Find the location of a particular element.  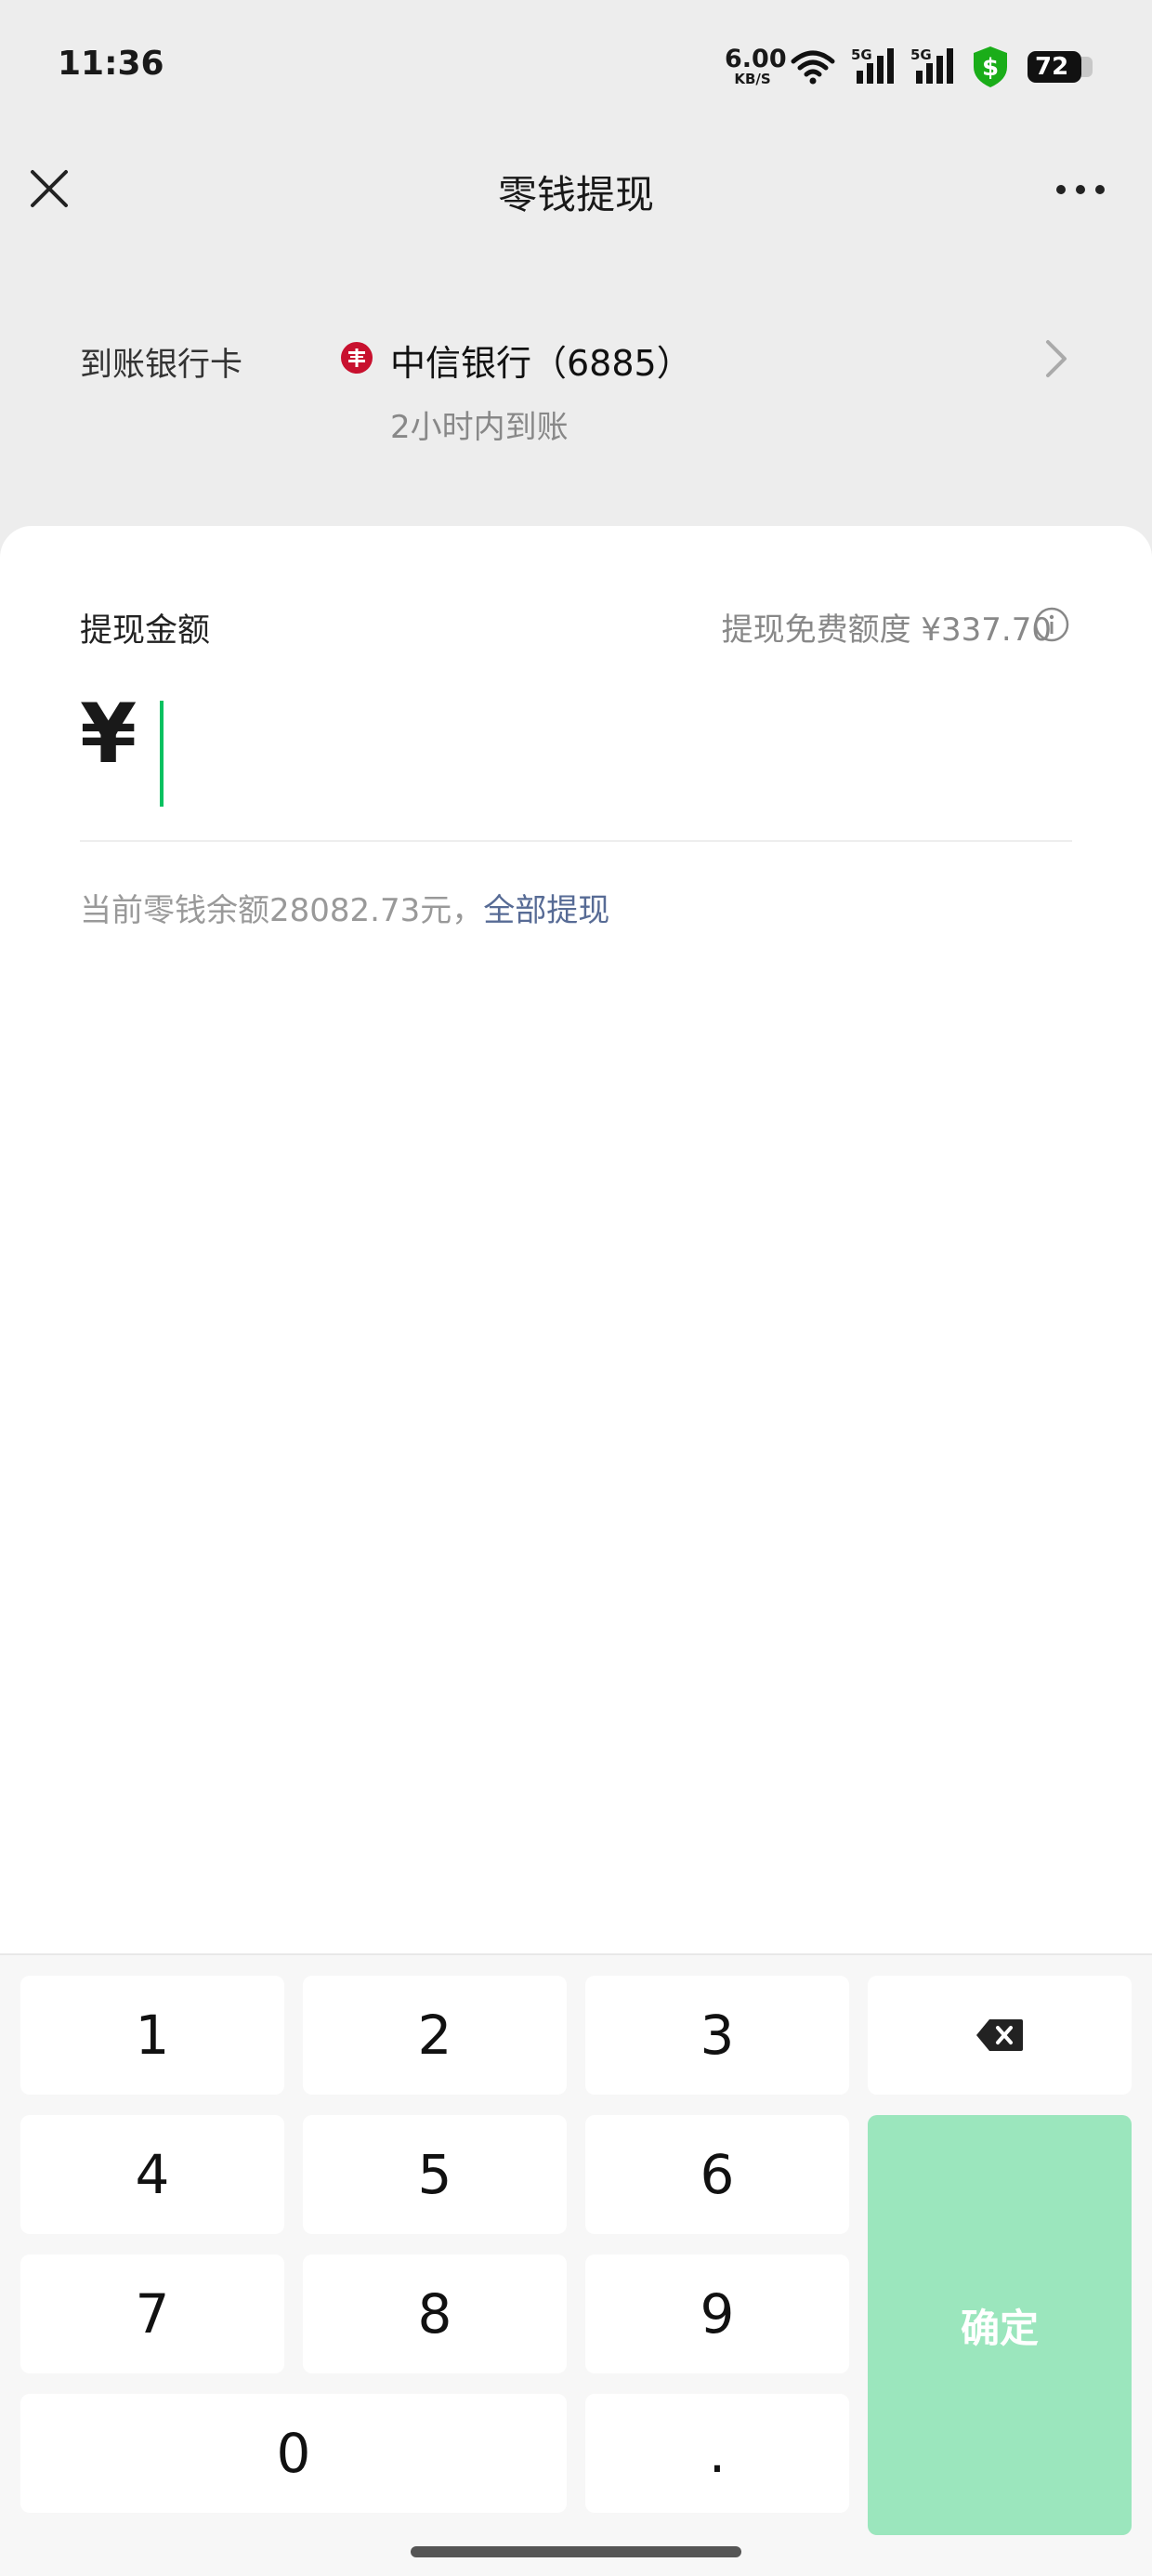

key-7: 7 is located at coordinates (152, 2313).